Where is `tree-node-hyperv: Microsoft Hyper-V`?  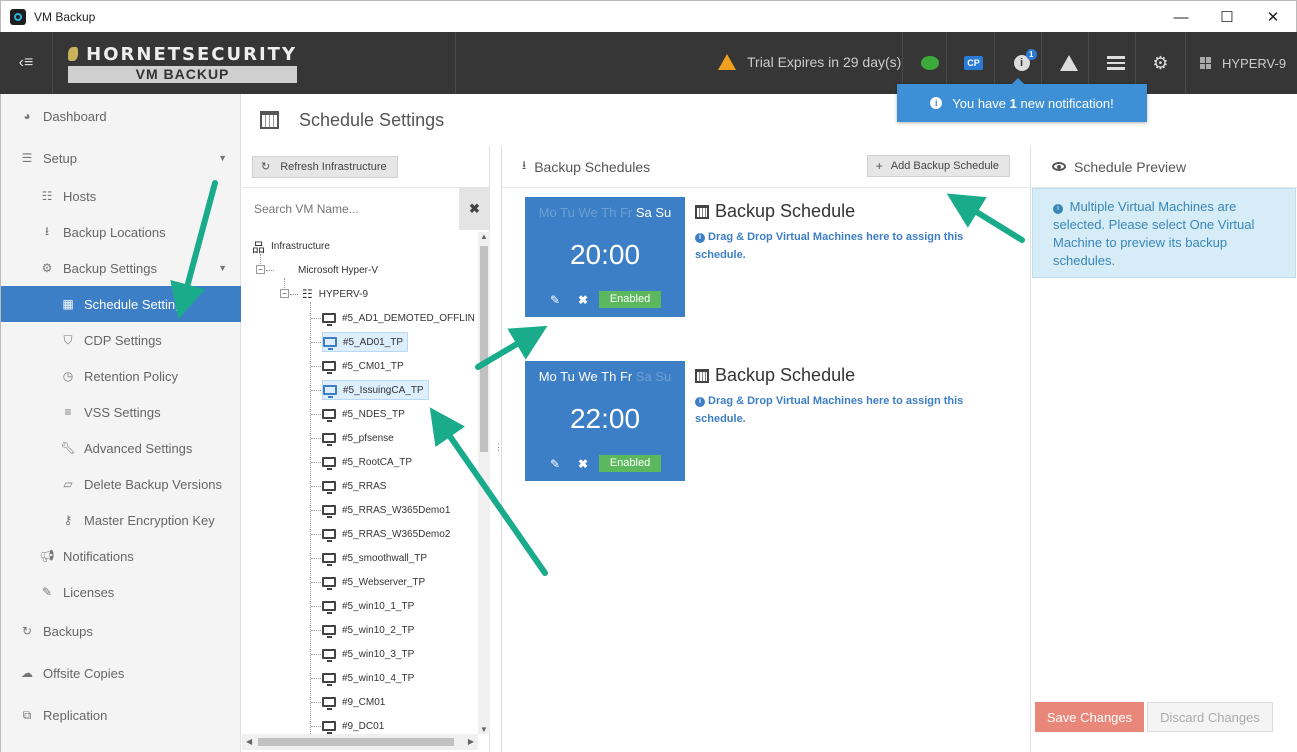
tree-node-hyperv: Microsoft Hyper-V is located at coordinates (328, 270).